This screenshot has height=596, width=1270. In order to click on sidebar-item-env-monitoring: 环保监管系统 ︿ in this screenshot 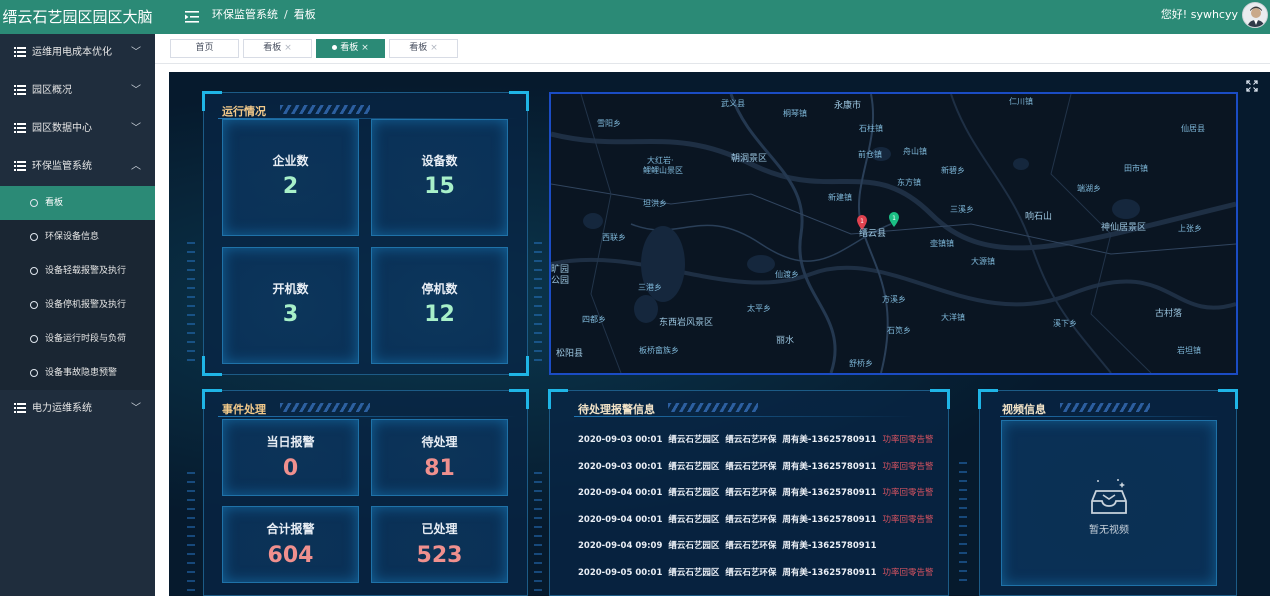, I will do `click(77, 167)`.